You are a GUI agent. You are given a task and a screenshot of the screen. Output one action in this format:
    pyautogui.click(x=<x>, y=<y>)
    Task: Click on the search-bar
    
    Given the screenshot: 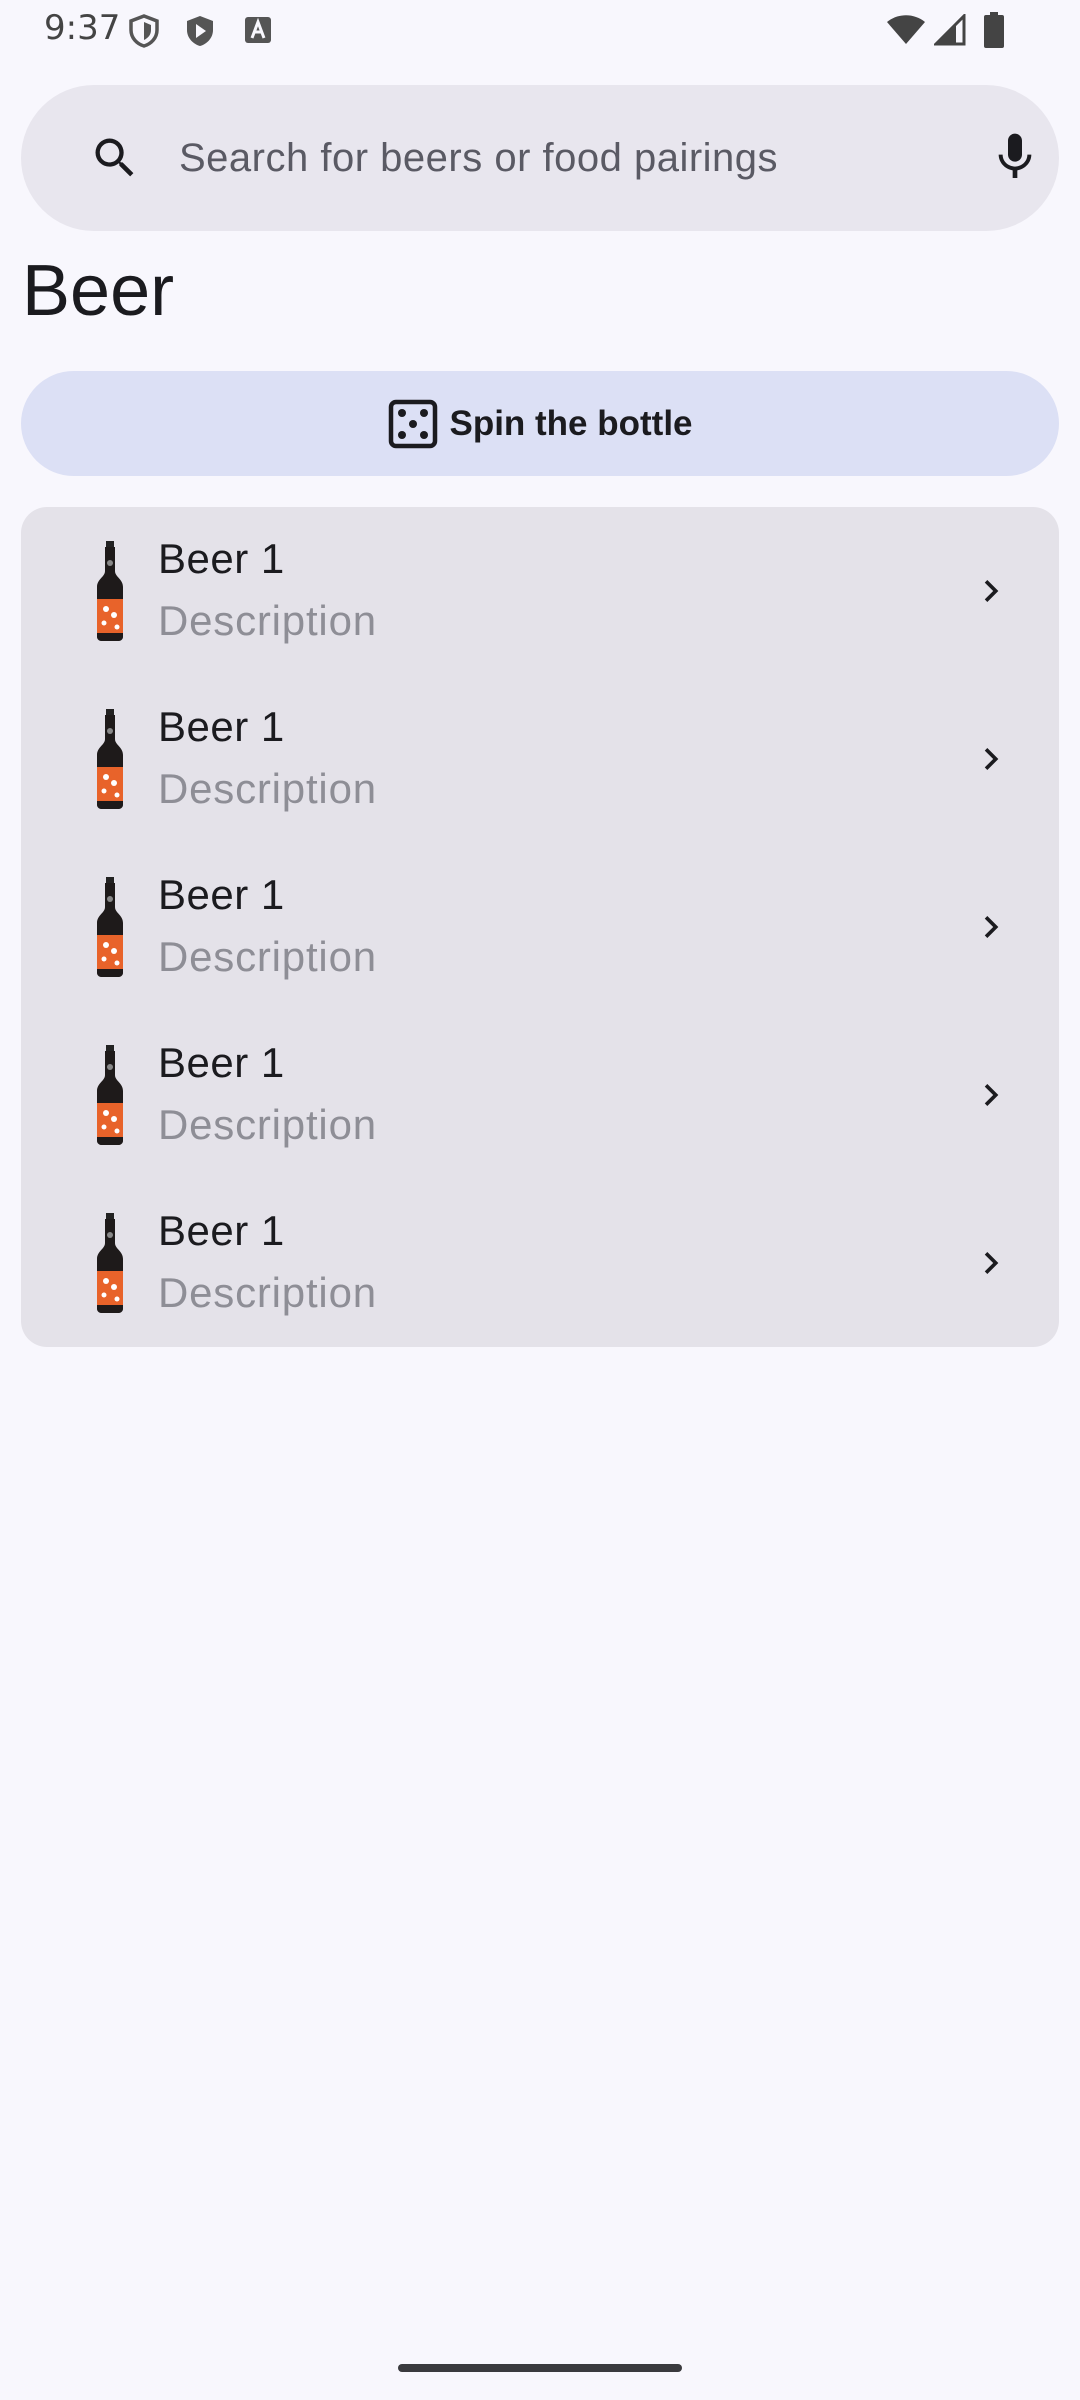 What is the action you would take?
    pyautogui.click(x=540, y=158)
    